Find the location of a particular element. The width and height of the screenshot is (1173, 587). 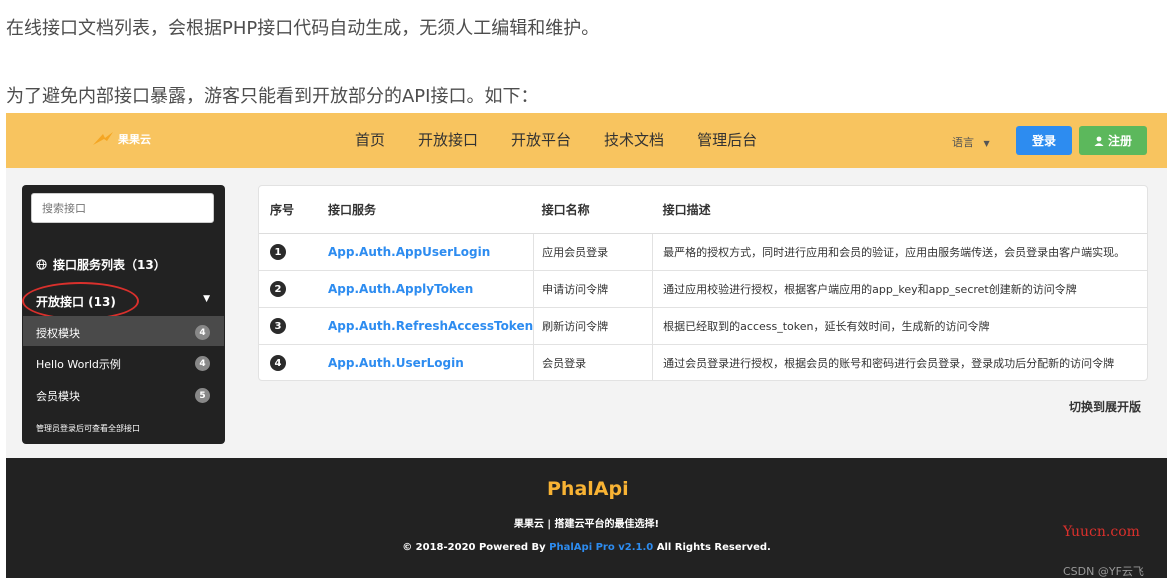

api-name: 申请访问令牌 is located at coordinates (593, 289).